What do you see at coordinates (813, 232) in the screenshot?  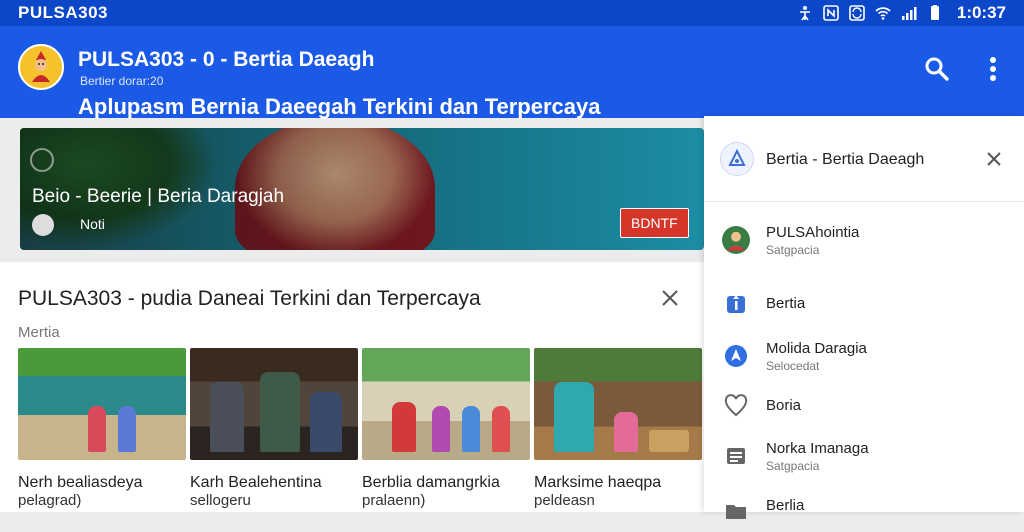 I see `panel-item-label: PULSAhointia` at bounding box center [813, 232].